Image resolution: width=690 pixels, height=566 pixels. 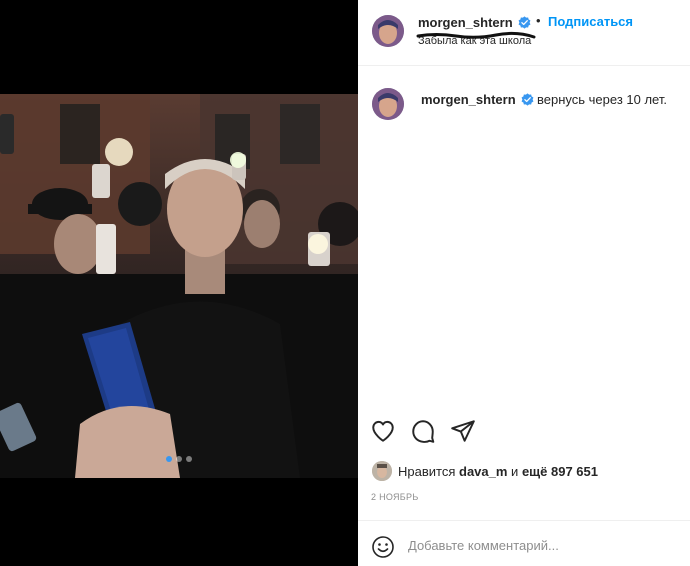 I want to click on author-avatar, so click(x=388, y=31).